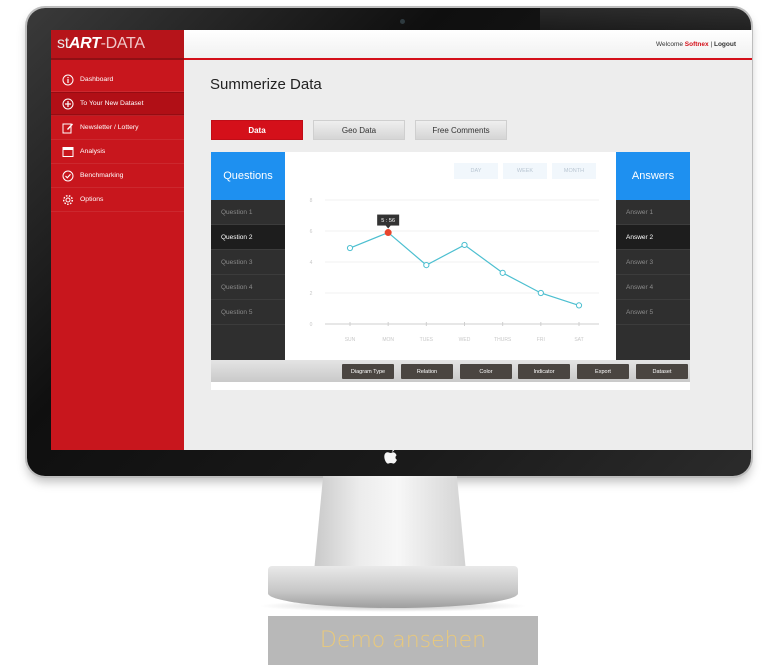  What do you see at coordinates (248, 312) in the screenshot?
I see `question-item: Question 5` at bounding box center [248, 312].